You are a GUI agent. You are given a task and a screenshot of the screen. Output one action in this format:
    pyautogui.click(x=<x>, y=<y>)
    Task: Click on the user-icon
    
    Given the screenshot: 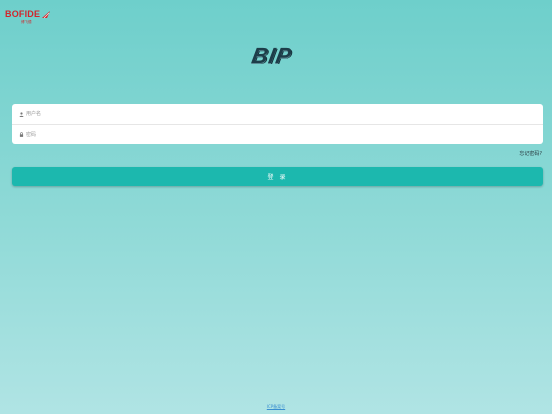 What is the action you would take?
    pyautogui.click(x=21, y=114)
    